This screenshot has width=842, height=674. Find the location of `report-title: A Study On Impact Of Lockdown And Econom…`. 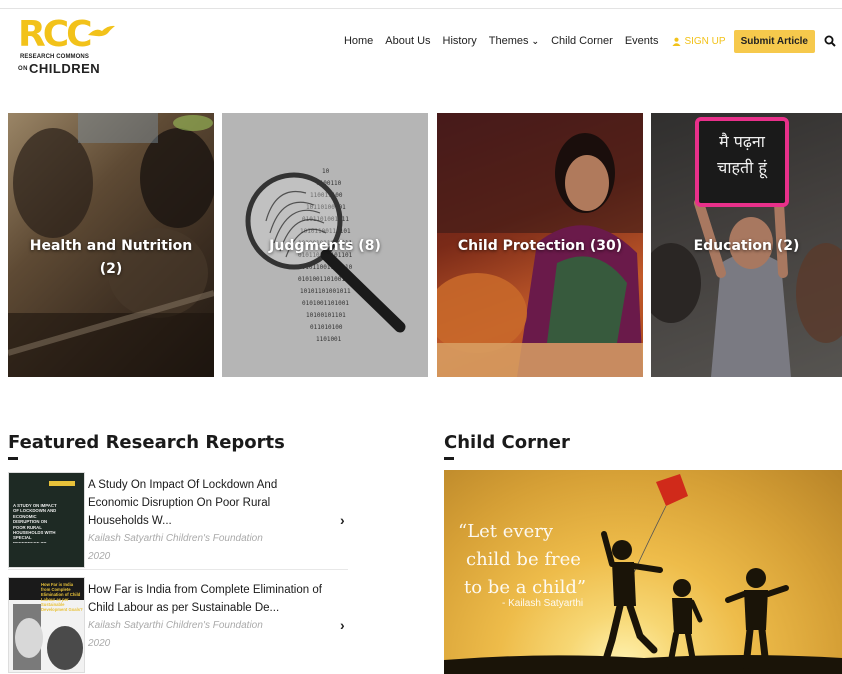

report-title: A Study On Impact Of Lockdown And Econom… is located at coordinates (208, 503).